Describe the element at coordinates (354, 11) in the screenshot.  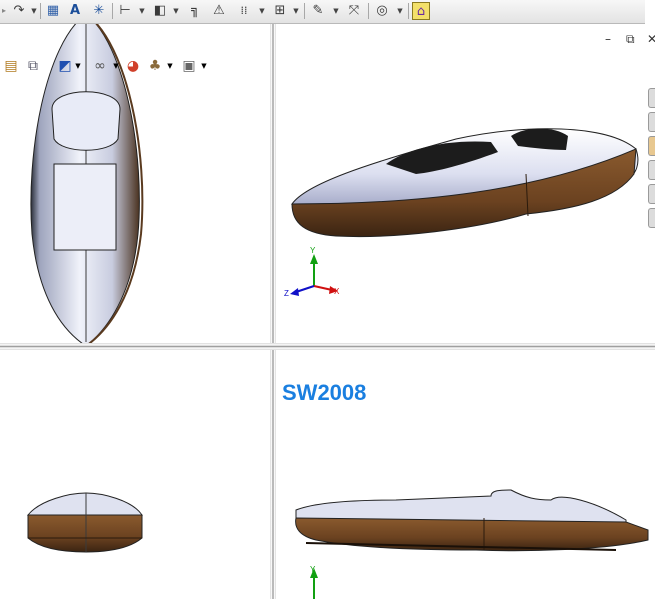
I see `reference-geometry-icon: ⤧` at that location.